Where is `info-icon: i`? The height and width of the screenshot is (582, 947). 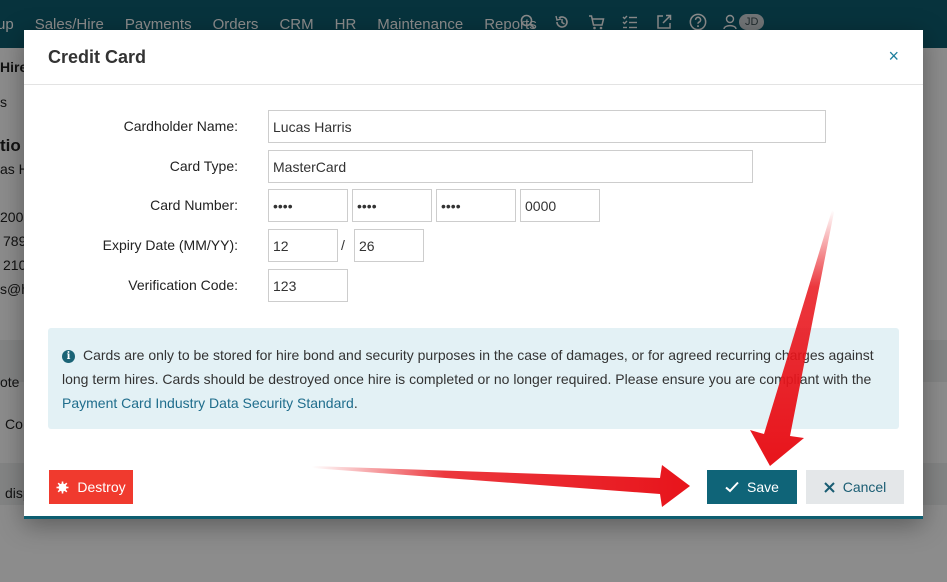
info-icon: i is located at coordinates (68, 356).